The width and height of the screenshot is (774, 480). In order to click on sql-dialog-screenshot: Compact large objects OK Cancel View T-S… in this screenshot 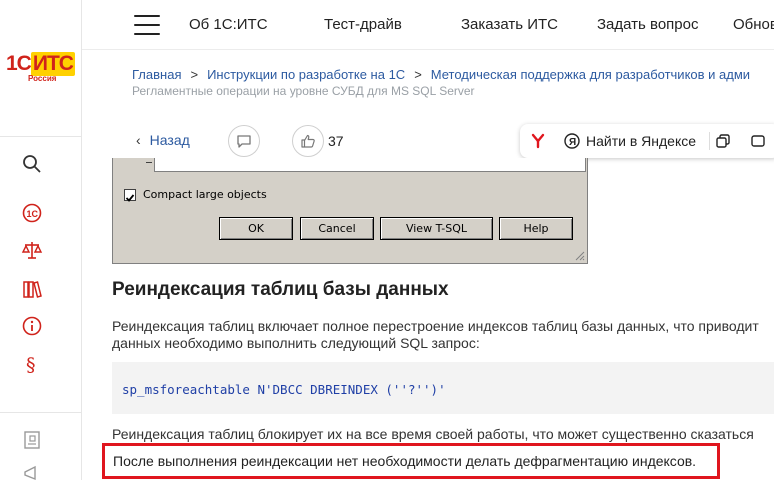, I will do `click(350, 211)`.